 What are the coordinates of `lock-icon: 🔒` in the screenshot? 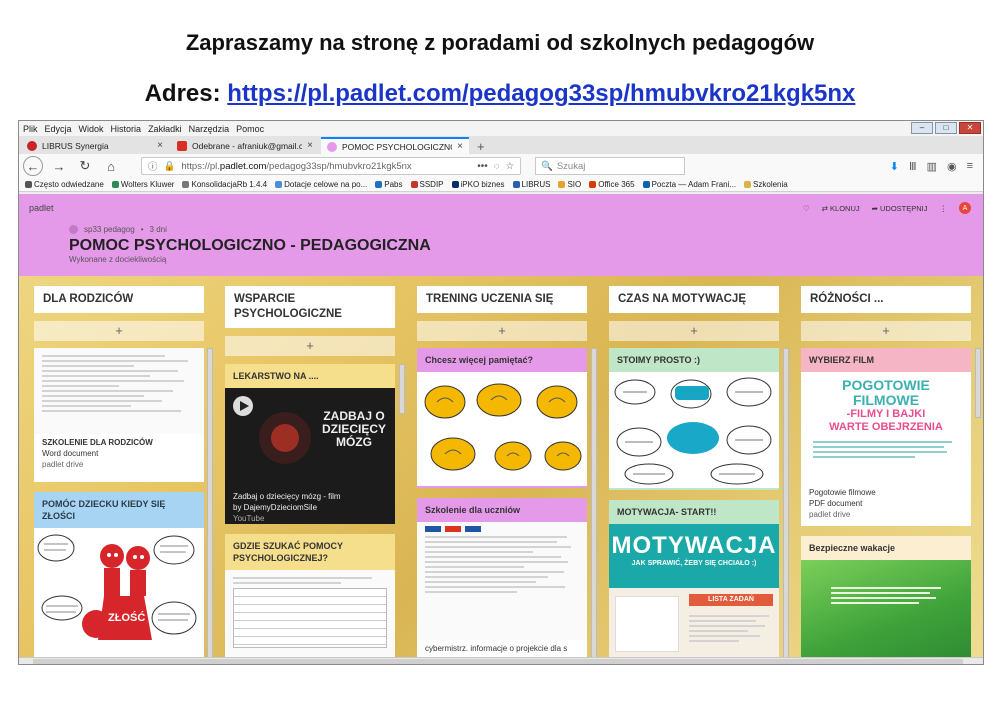 It's located at (169, 166).